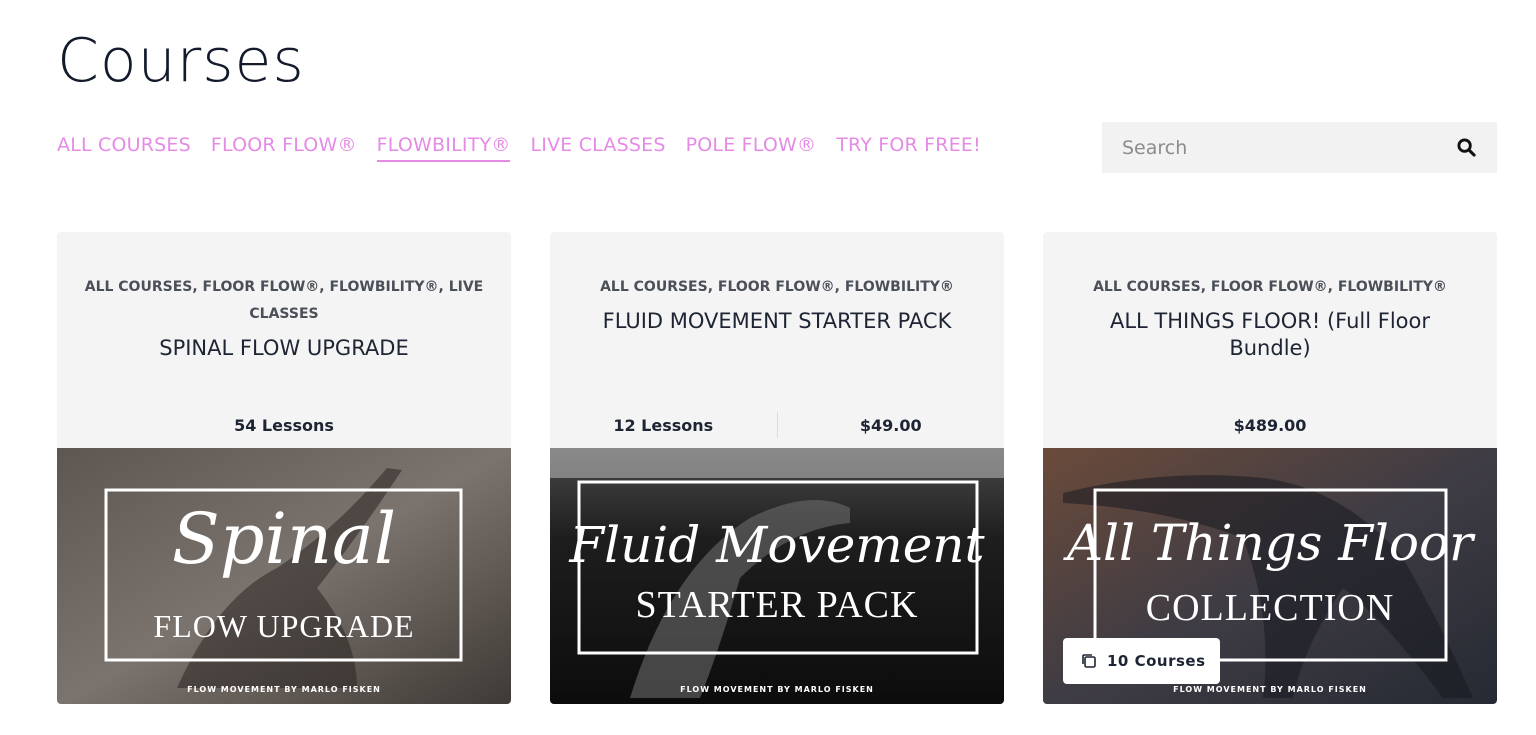 Image resolution: width=1536 pixels, height=735 pixels. What do you see at coordinates (890, 425) in the screenshot?
I see `price: $49.00` at bounding box center [890, 425].